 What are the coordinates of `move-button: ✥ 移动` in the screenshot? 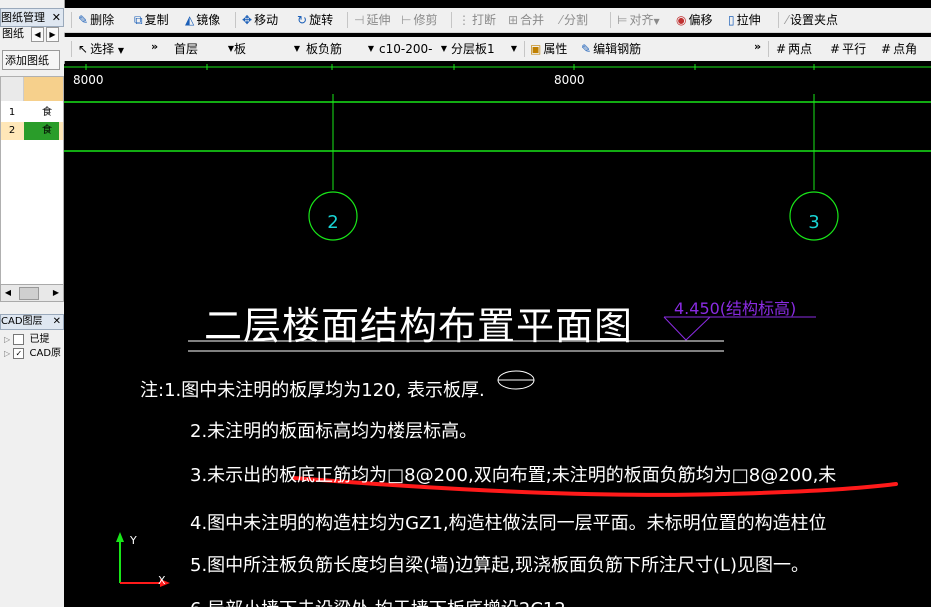 It's located at (260, 20).